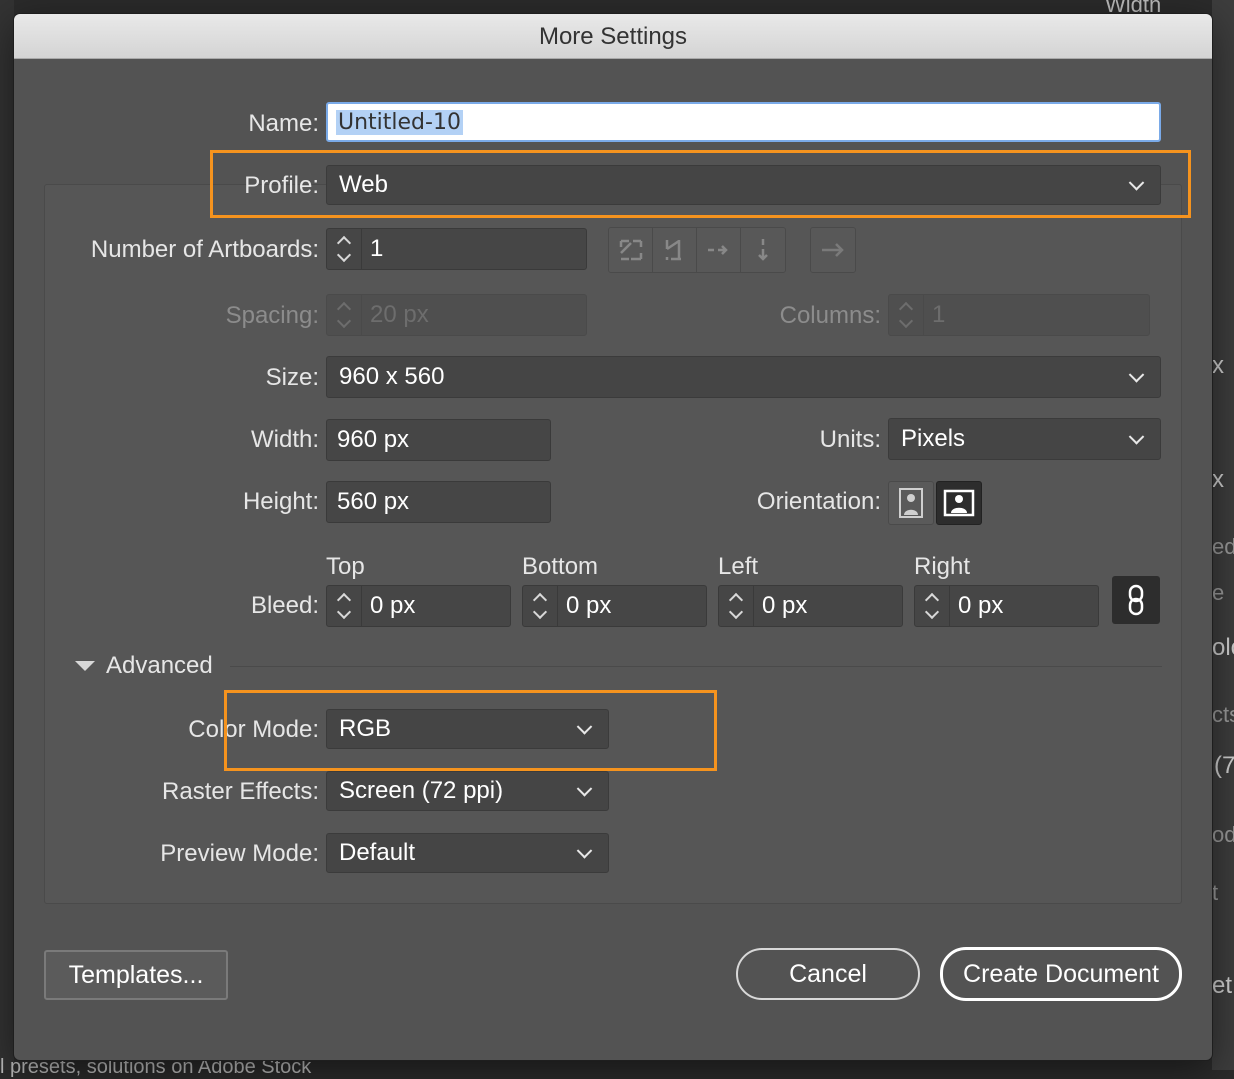 The width and height of the screenshot is (1234, 1079). I want to click on columns-label: Columns:, so click(830, 315).